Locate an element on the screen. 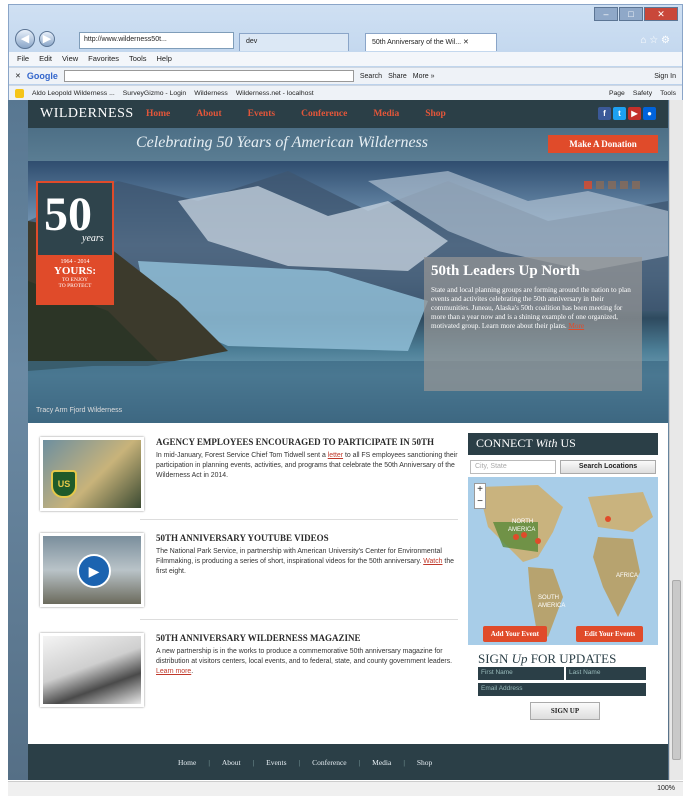  news-link: Learn more is located at coordinates (173, 671).